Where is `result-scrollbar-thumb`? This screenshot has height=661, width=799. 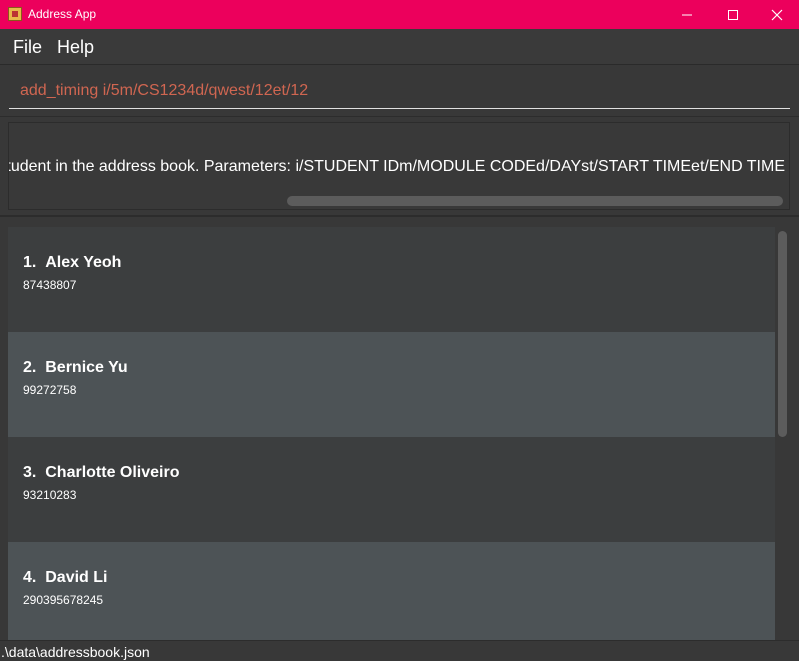 result-scrollbar-thumb is located at coordinates (535, 201).